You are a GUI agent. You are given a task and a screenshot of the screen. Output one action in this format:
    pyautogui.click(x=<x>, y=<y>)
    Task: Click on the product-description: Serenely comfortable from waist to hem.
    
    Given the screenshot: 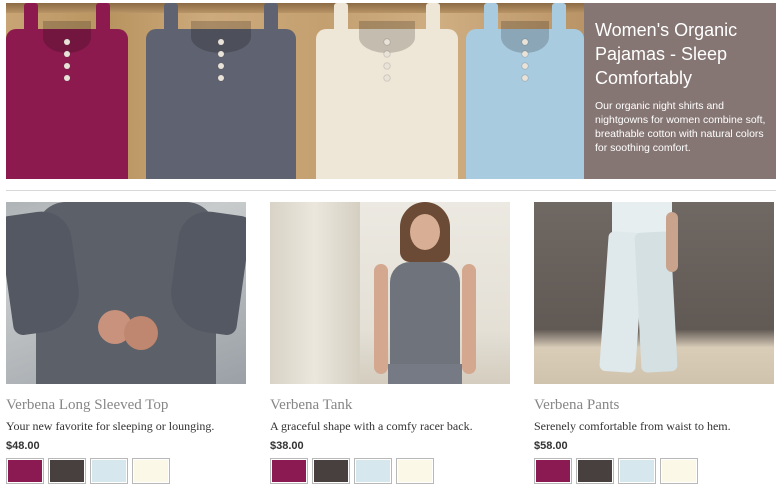 What is the action you would take?
    pyautogui.click(x=632, y=426)
    